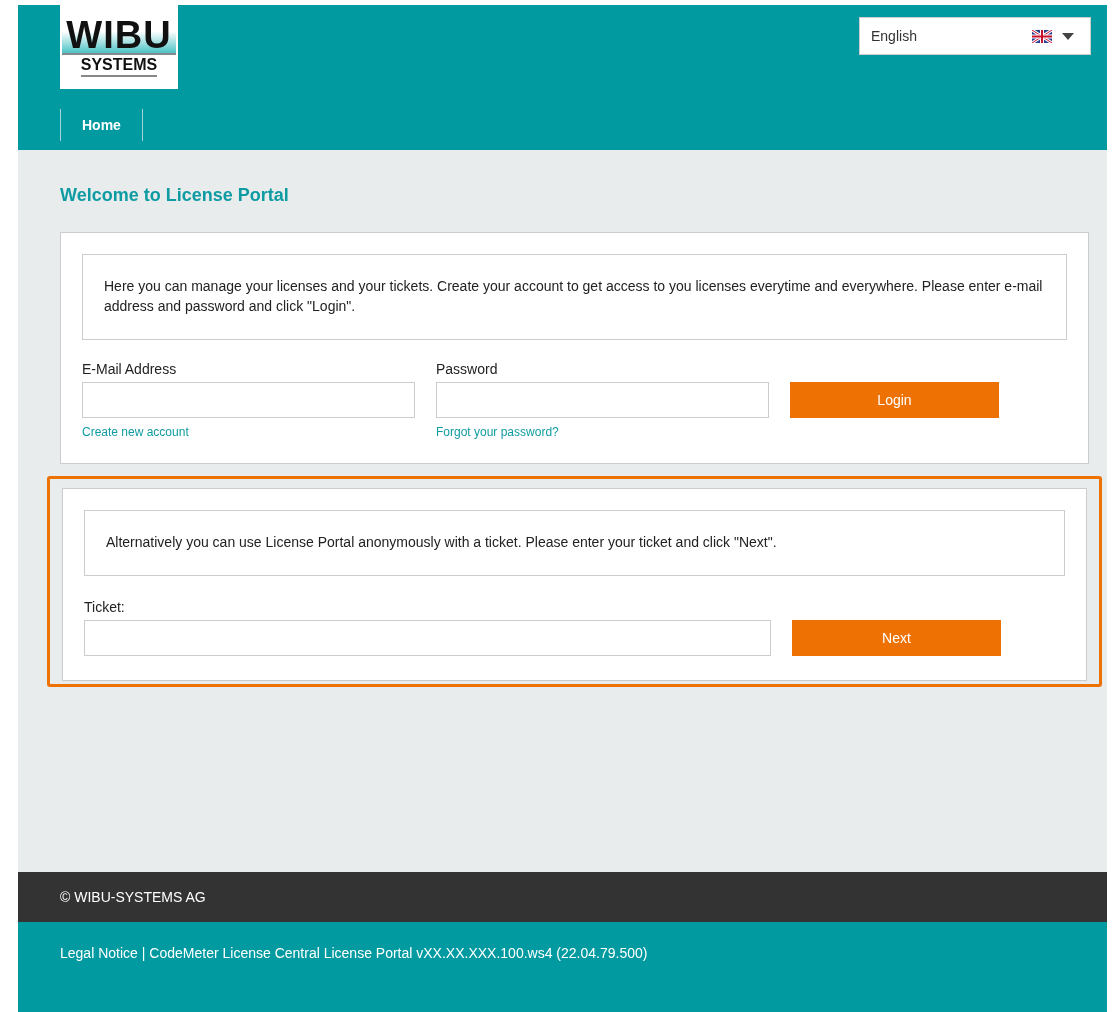 This screenshot has height=1012, width=1114. I want to click on link: Forgot your password?, so click(602, 432).